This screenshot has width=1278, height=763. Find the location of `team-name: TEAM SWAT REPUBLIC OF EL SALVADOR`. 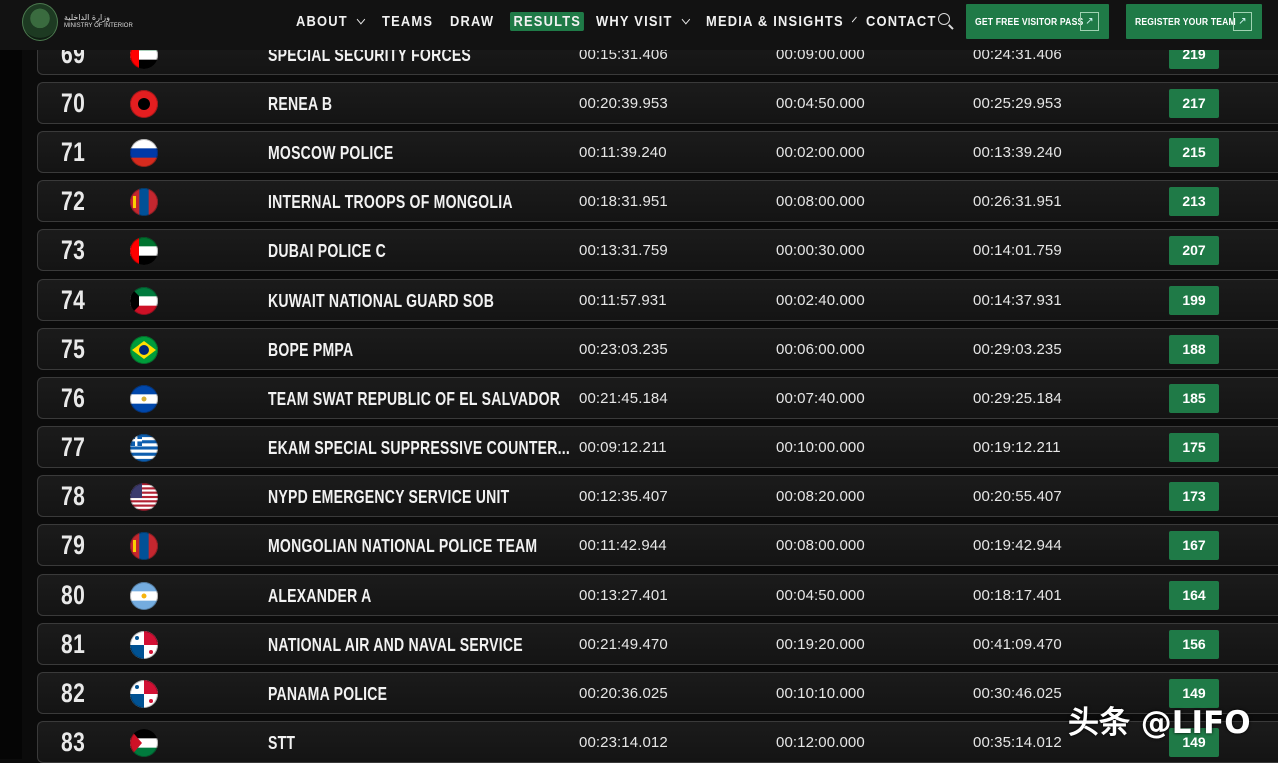

team-name: TEAM SWAT REPUBLIC OF EL SALVADOR is located at coordinates (414, 399).